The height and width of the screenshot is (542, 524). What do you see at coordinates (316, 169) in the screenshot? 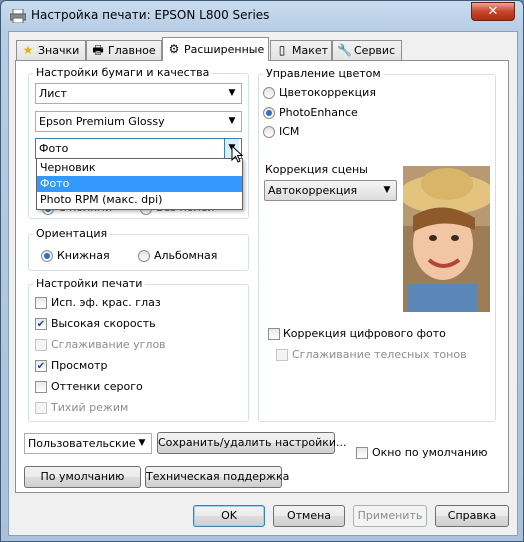
I see `scene-correction-label: Коррекция сцены` at bounding box center [316, 169].